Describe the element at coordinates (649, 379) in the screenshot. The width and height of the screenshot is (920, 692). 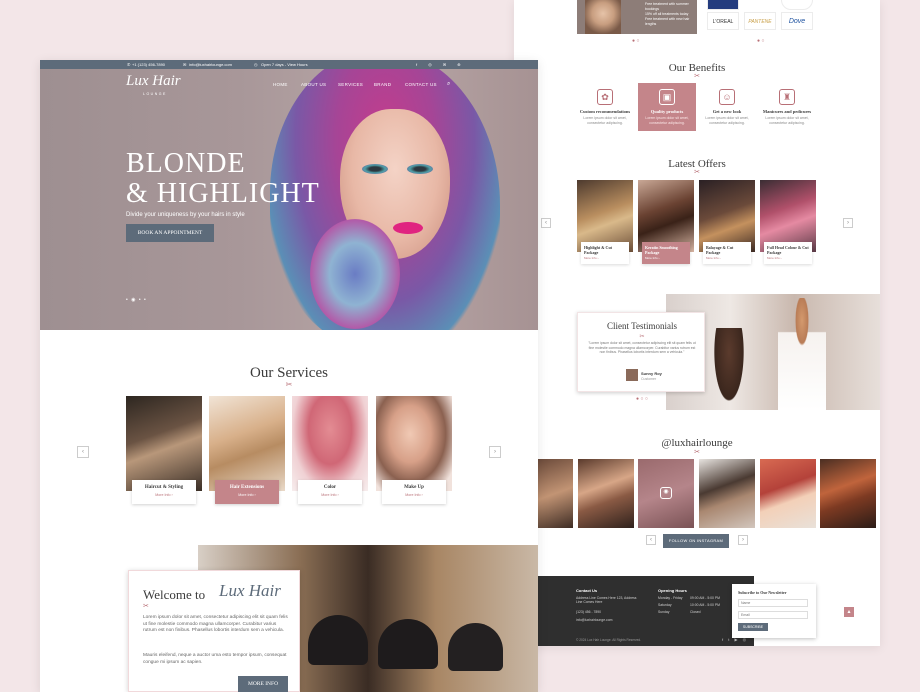
I see `testimonial-role: Customer` at that location.